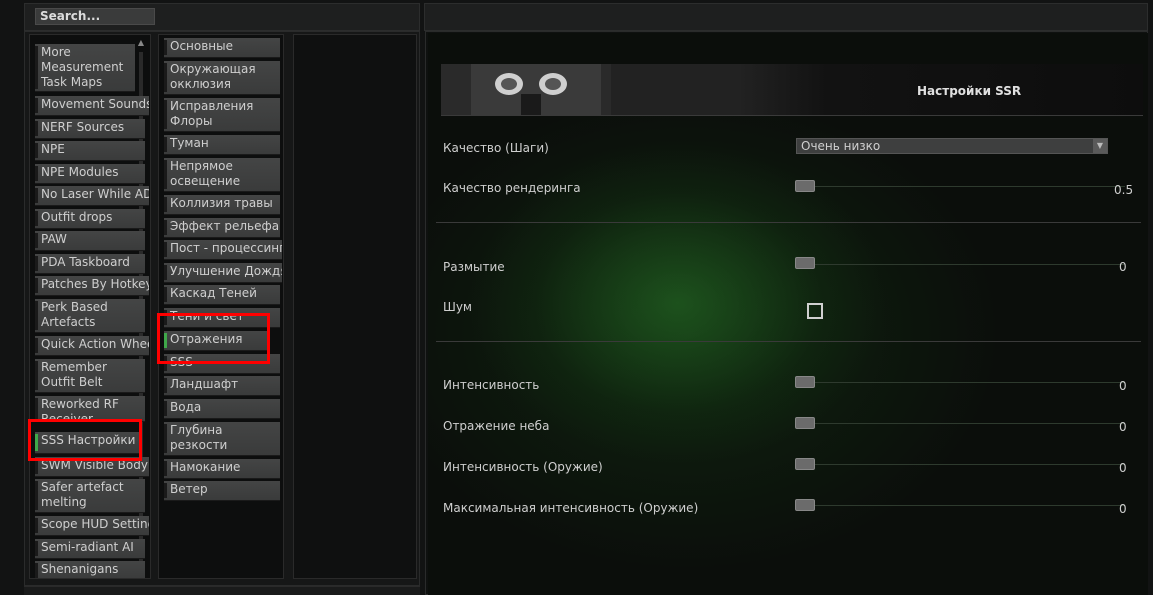 This screenshot has width=1153, height=595. What do you see at coordinates (92, 346) in the screenshot?
I see `mod-item: Quick Action Whee` at bounding box center [92, 346].